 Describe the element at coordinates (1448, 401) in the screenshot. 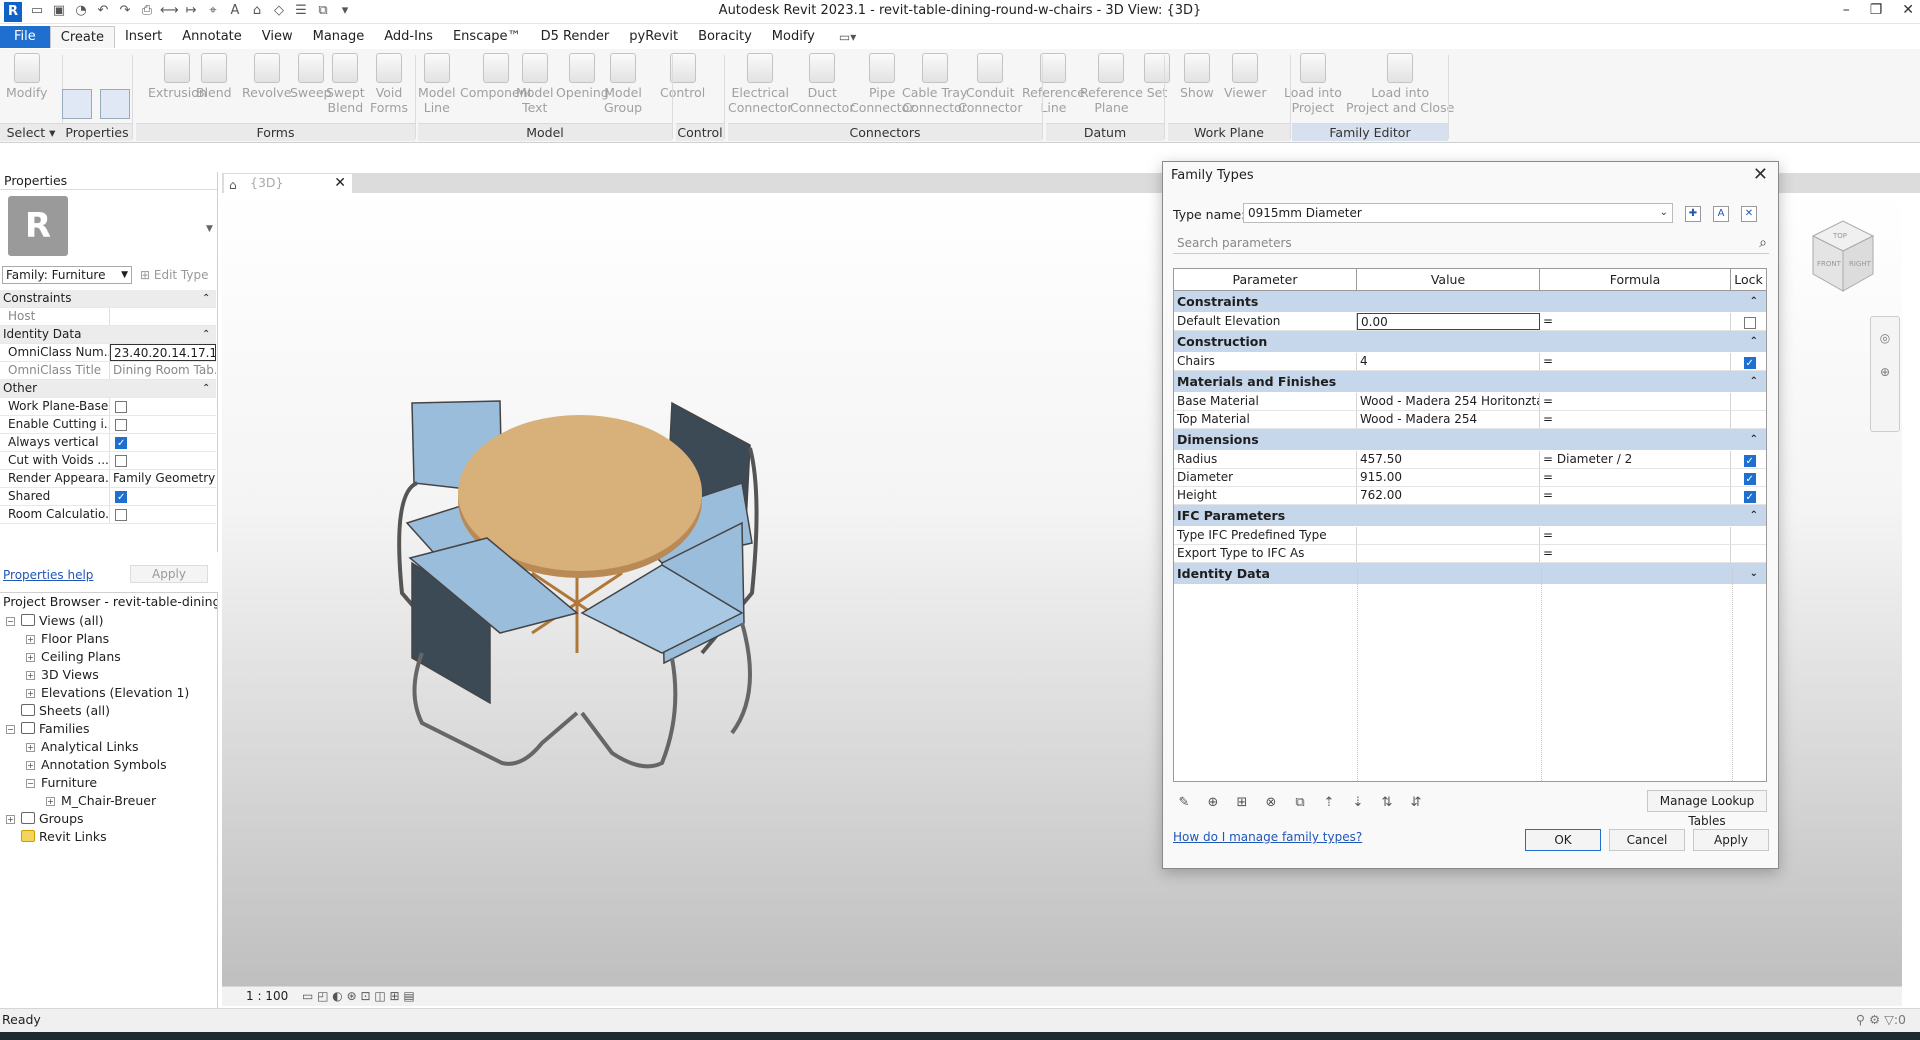

I see `param-value: Wood - Madera 254 Horitonztal` at that location.